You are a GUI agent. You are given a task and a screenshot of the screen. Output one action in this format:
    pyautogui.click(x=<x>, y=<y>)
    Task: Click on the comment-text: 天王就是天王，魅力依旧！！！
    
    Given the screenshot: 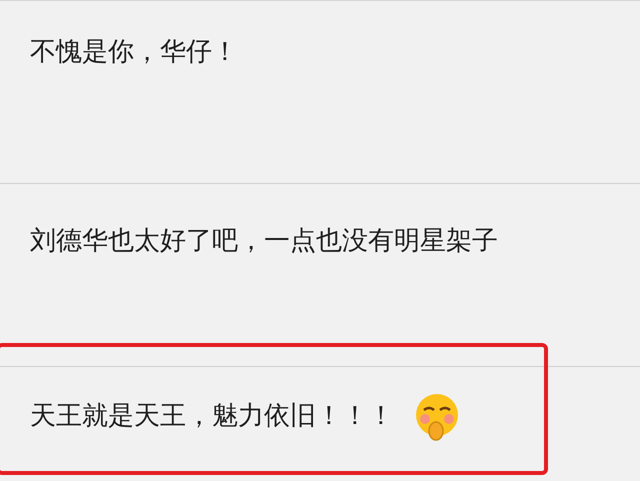 What is the action you would take?
    pyautogui.click(x=212, y=416)
    